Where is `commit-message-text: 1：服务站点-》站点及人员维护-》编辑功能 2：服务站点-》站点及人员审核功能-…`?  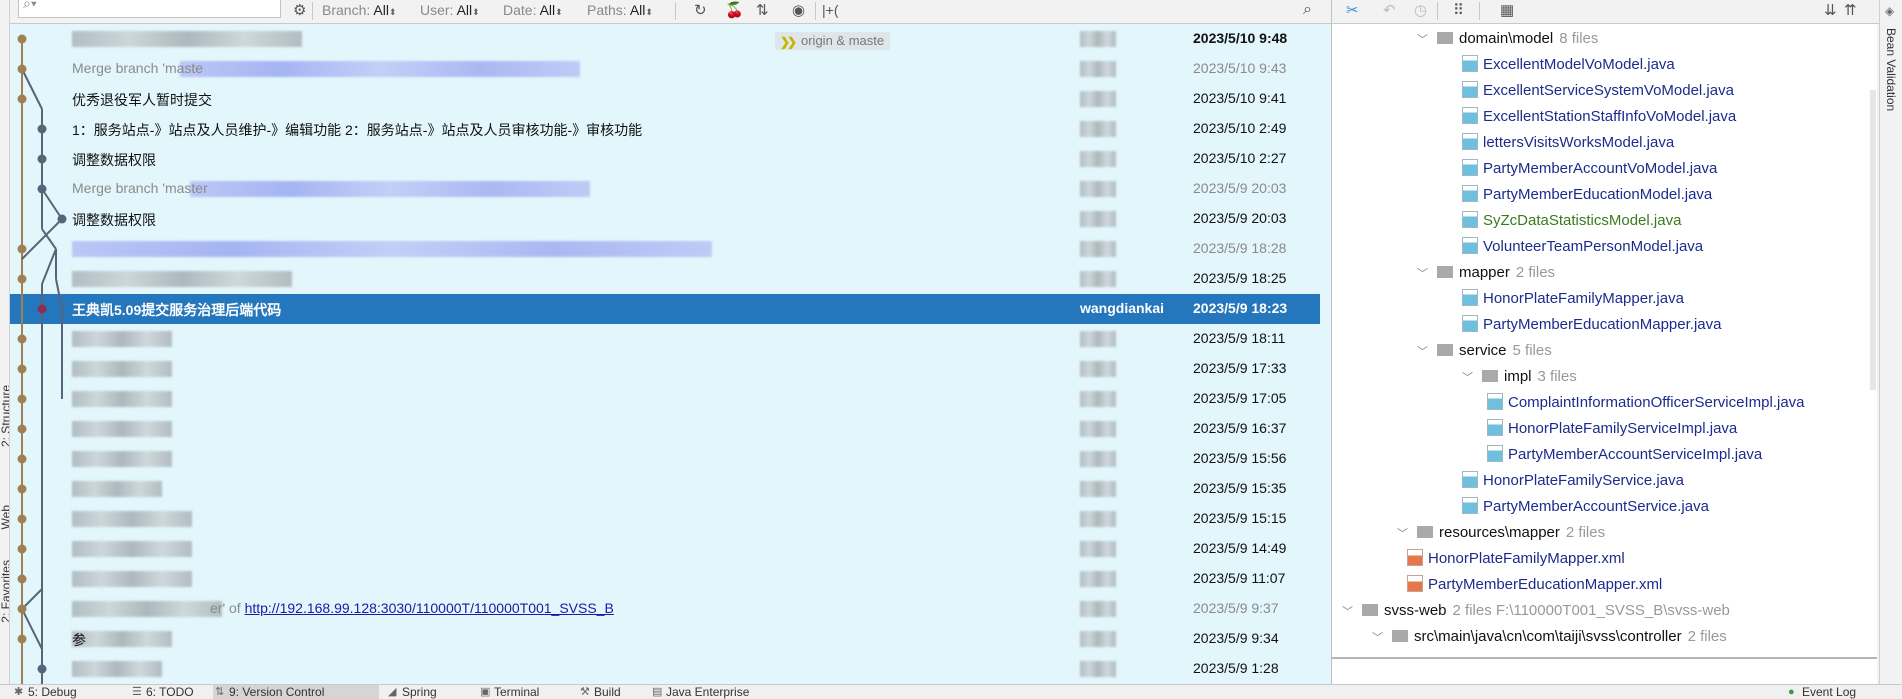 commit-message-text: 1：服务站点-》站点及人员维护-》编辑功能 2：服务站点-》站点及人员审核功能-… is located at coordinates (357, 130).